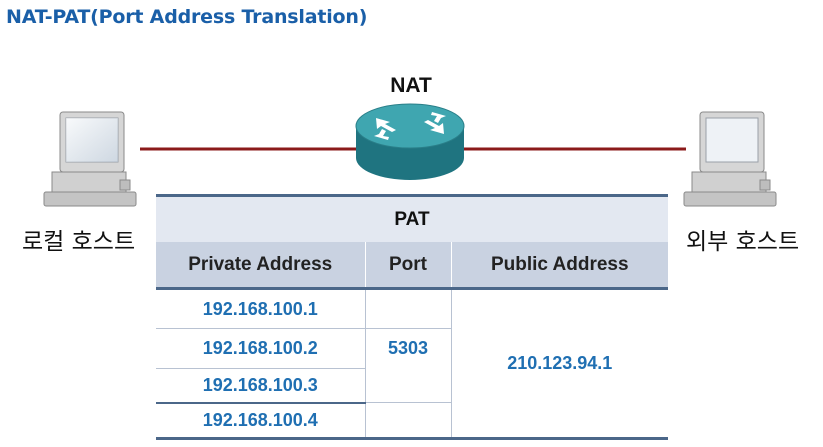 Image resolution: width=823 pixels, height=447 pixels. What do you see at coordinates (90, 159) in the screenshot?
I see `local-host-computer-icon` at bounding box center [90, 159].